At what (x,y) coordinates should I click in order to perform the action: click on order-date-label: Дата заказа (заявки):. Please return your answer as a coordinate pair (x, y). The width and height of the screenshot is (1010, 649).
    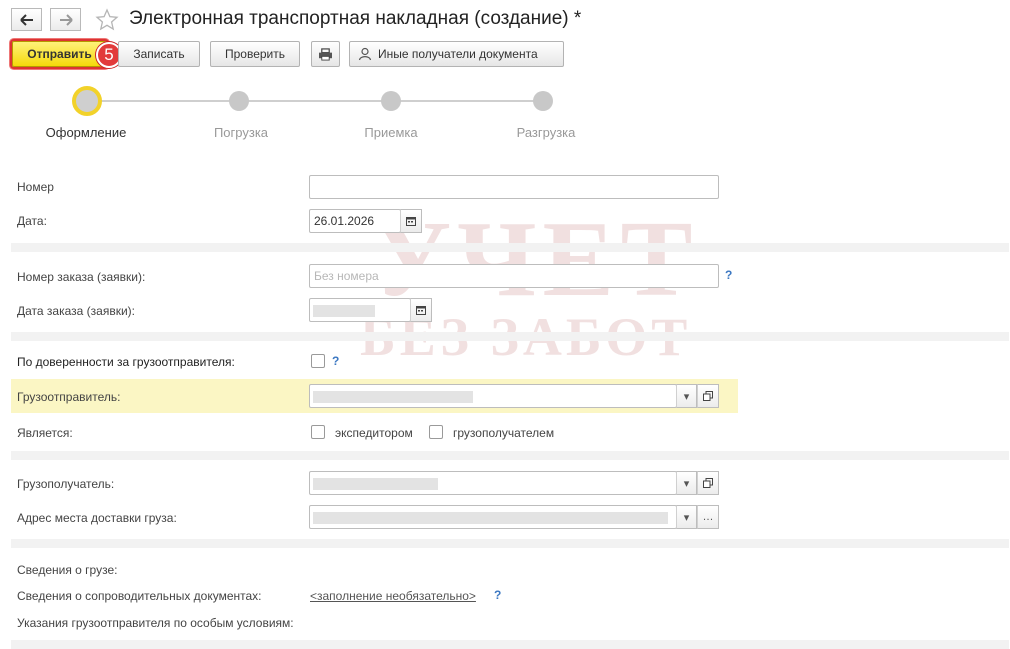
    Looking at the image, I should click on (76, 311).